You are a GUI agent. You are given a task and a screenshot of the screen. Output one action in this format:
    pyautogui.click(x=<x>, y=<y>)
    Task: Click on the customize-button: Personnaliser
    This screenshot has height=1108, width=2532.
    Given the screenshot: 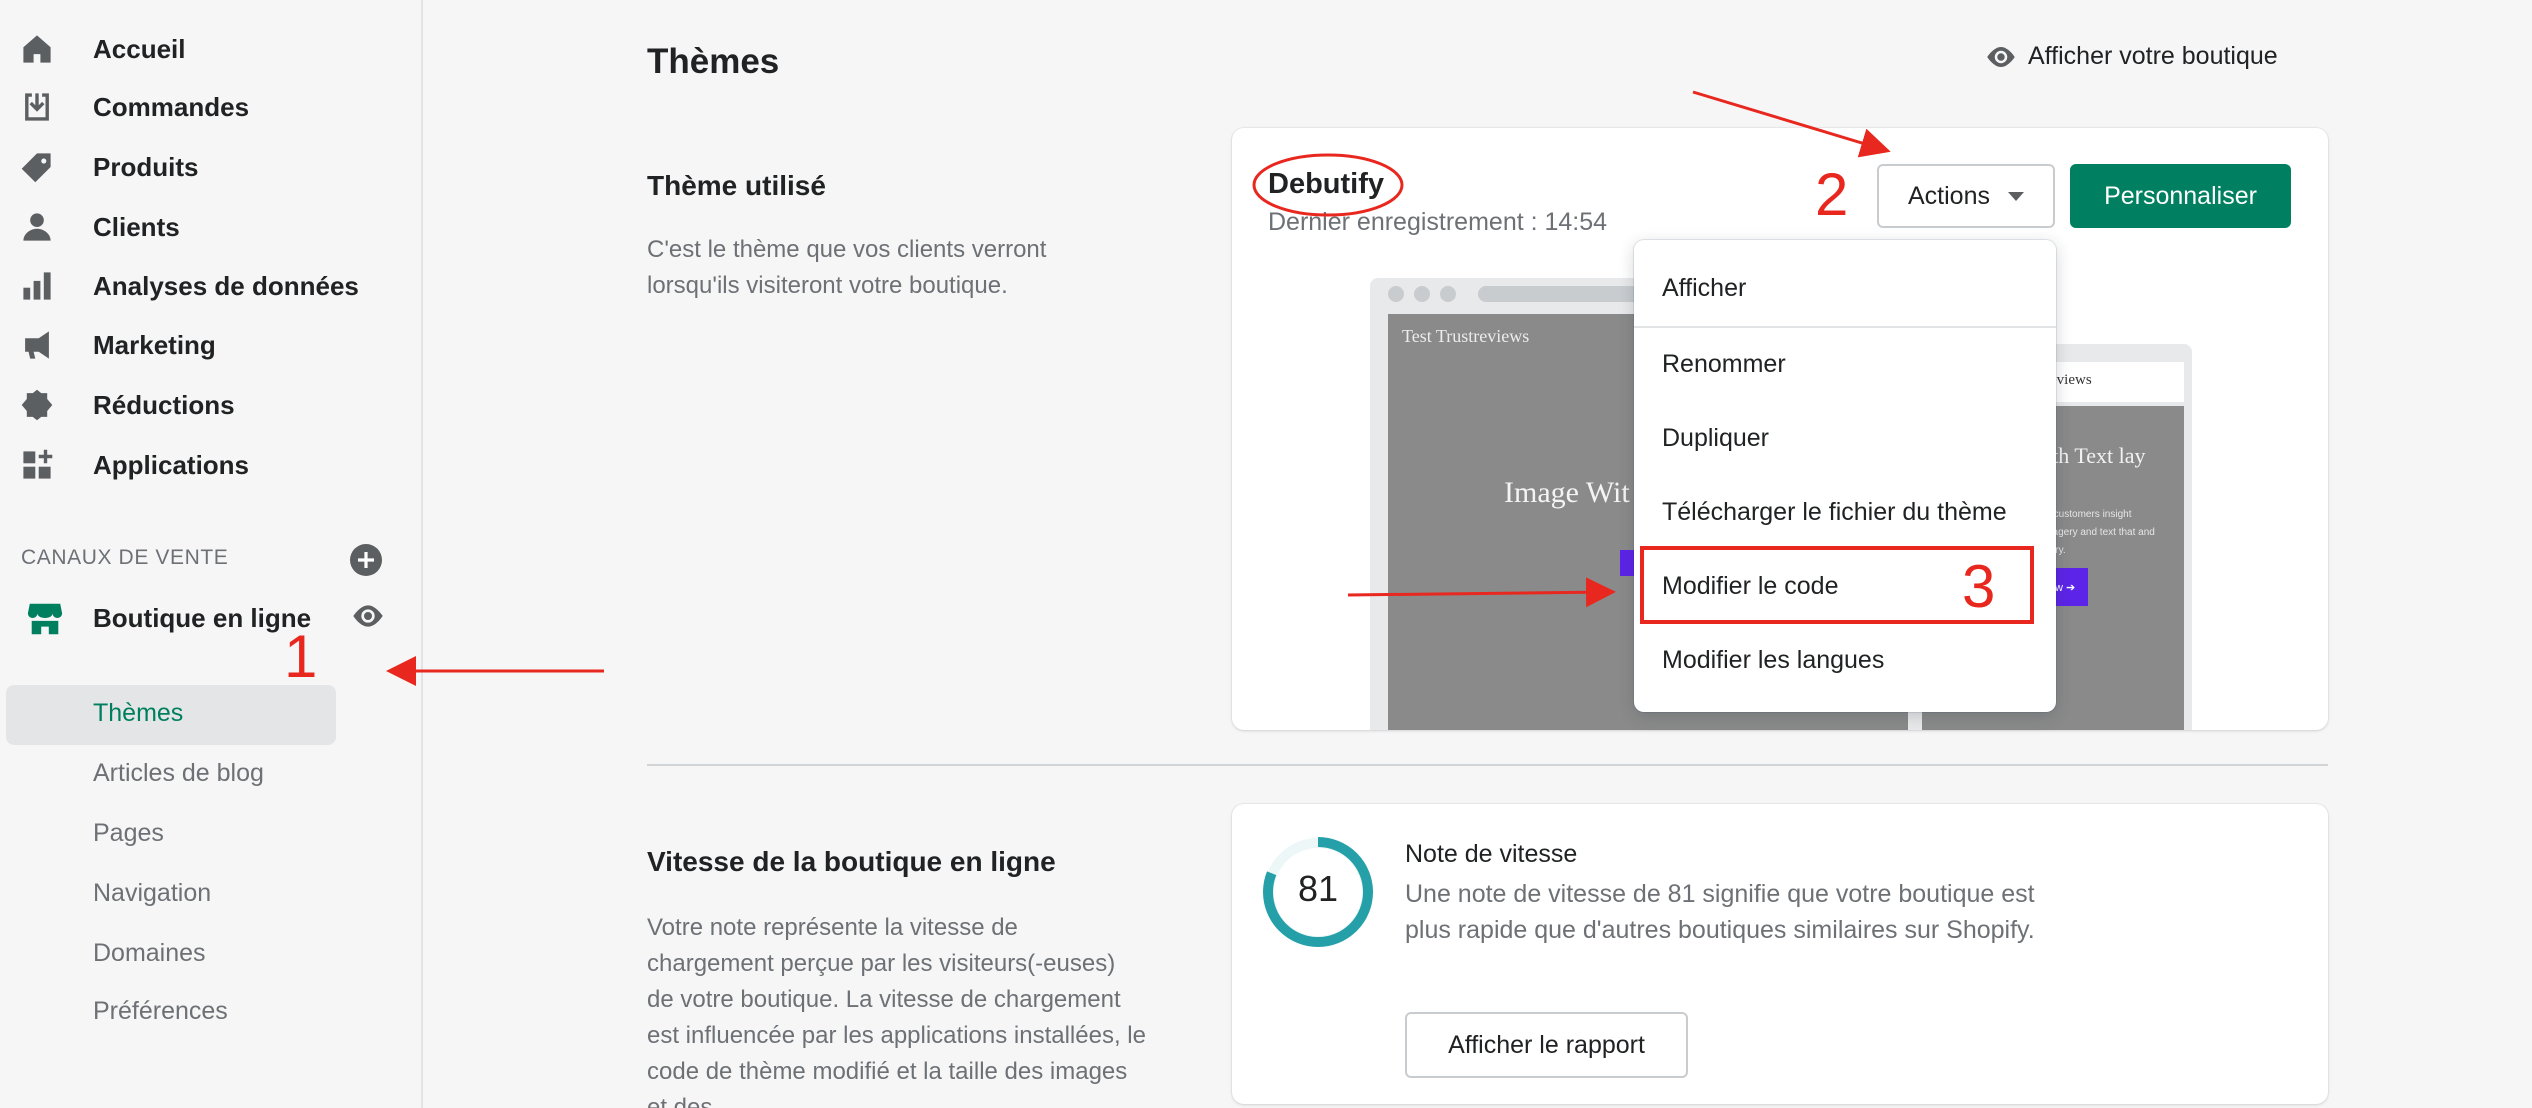 What is the action you would take?
    pyautogui.click(x=2180, y=196)
    